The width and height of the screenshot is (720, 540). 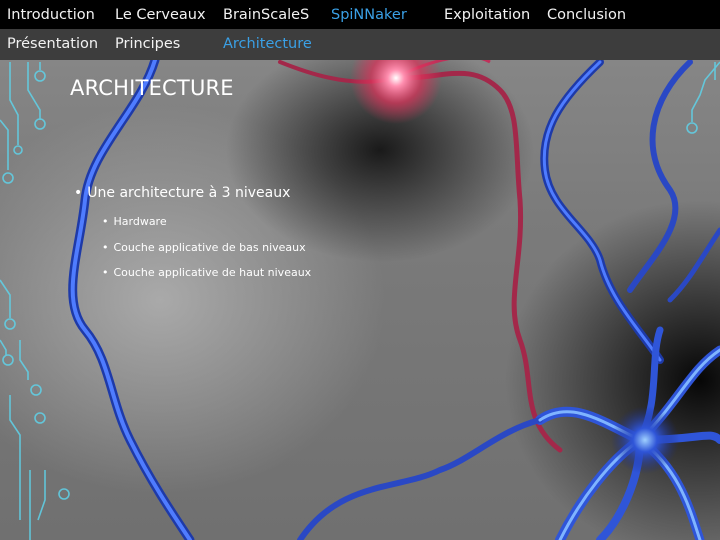 What do you see at coordinates (35, 301) in the screenshot?
I see `circuit-lines-left` at bounding box center [35, 301].